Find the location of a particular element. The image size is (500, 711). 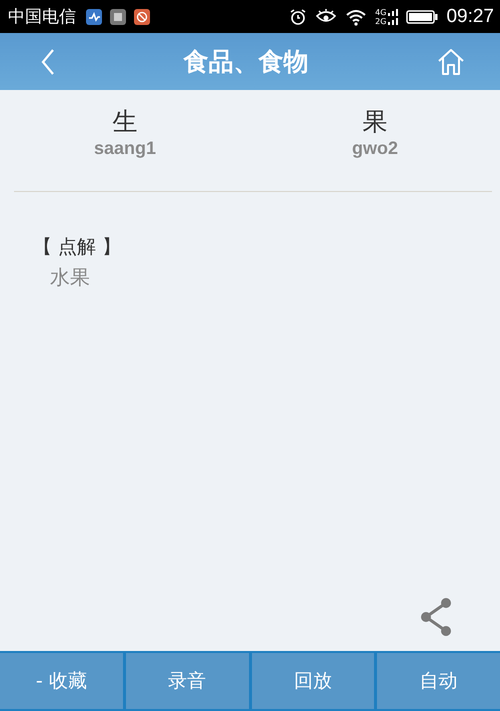

blocked-notification-icon is located at coordinates (142, 16).